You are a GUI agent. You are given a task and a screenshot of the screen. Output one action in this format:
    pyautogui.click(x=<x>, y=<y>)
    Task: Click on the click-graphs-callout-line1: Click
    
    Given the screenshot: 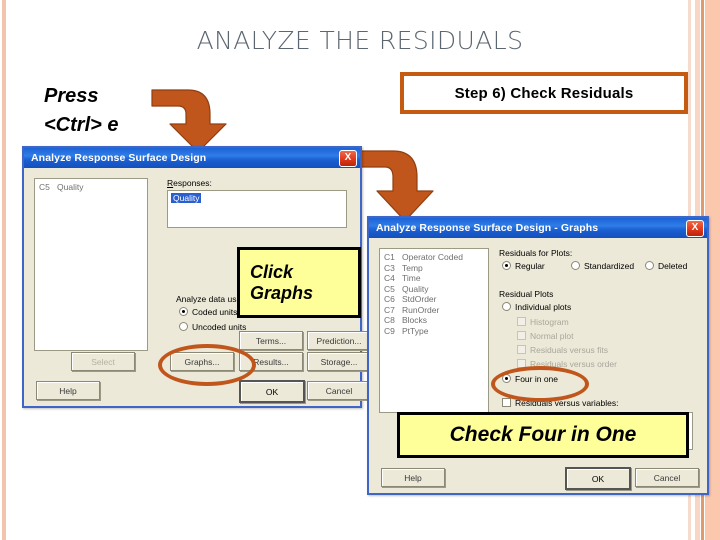 What is the action you would take?
    pyautogui.click(x=272, y=272)
    